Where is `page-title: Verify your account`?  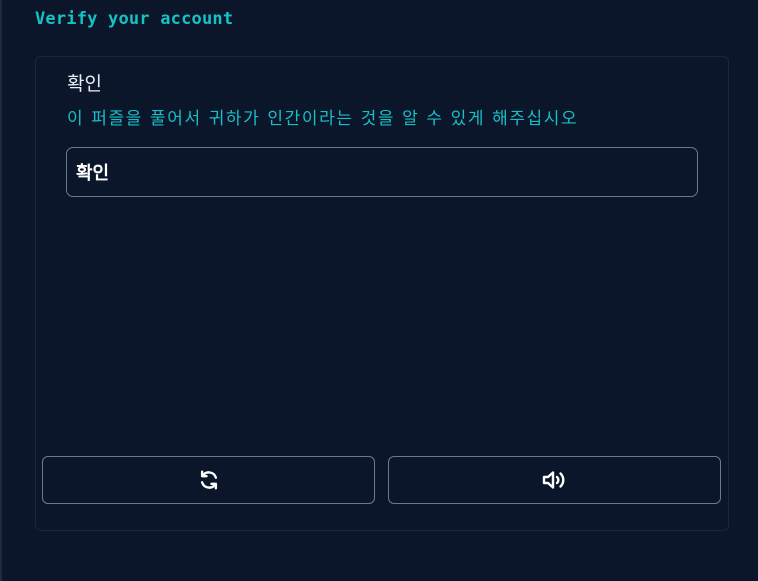
page-title: Verify your account is located at coordinates (134, 19).